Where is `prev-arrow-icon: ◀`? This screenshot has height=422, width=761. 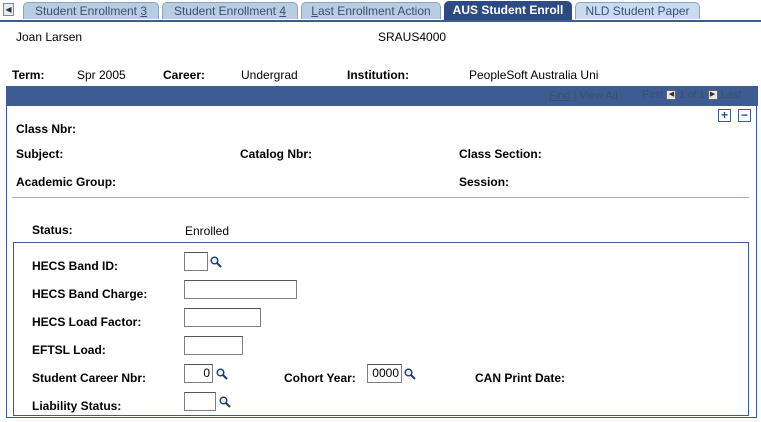 prev-arrow-icon: ◀ is located at coordinates (671, 95).